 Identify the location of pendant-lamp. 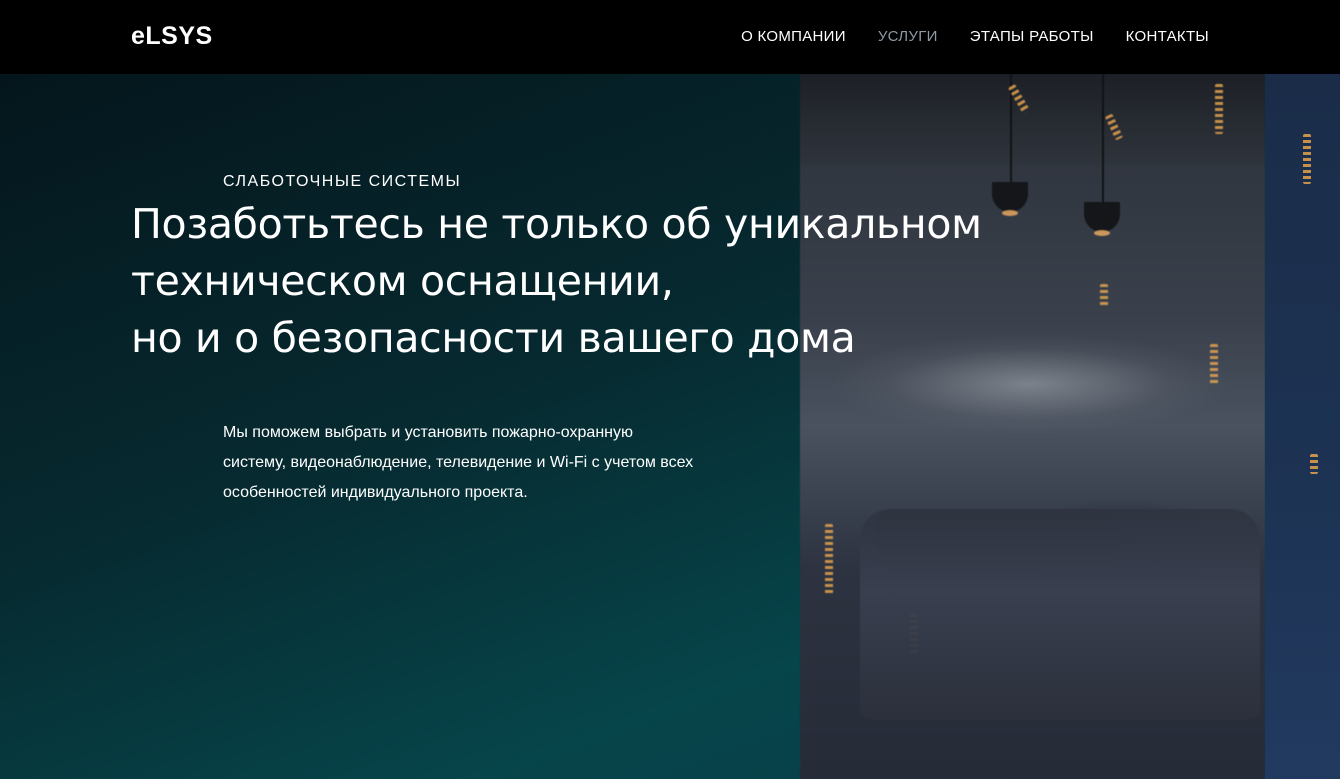
(1102, 219).